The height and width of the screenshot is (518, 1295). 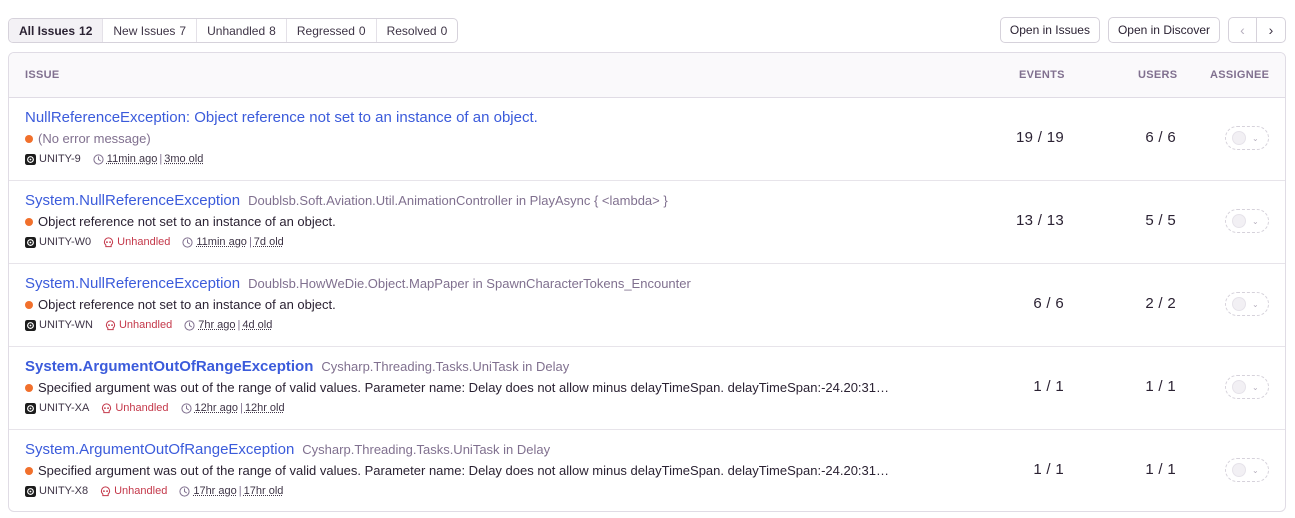 I want to click on issue-meta: UNITY-9 11min ago | 3mo old, so click(x=114, y=159).